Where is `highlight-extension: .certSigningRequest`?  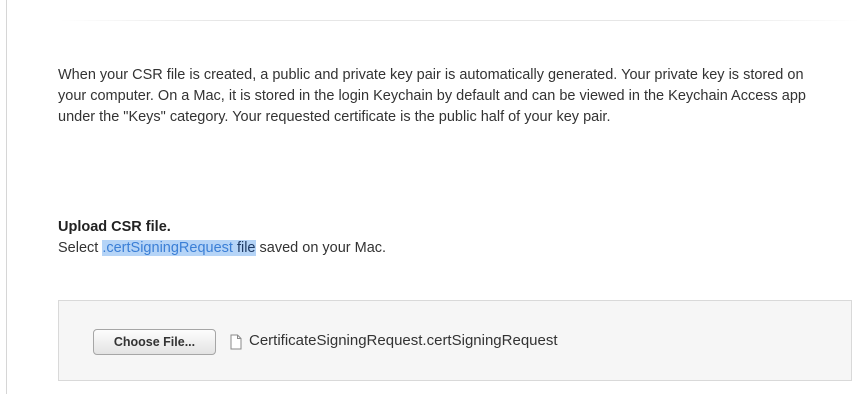 highlight-extension: .certSigningRequest is located at coordinates (167, 248).